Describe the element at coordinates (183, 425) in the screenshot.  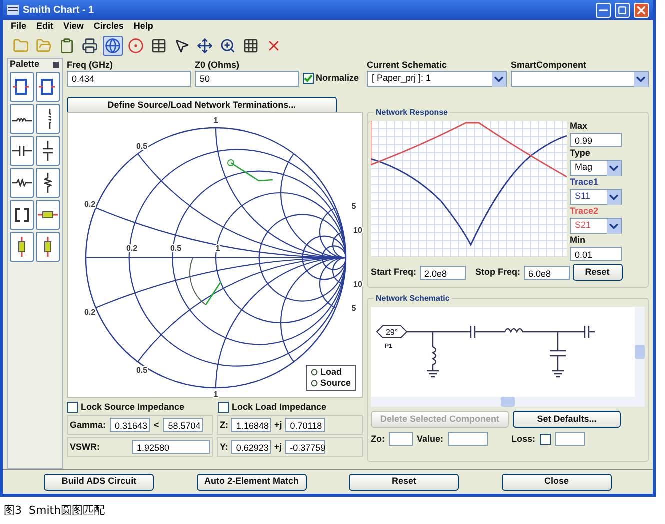
I see `gamma-angle-field: 58.5704` at that location.